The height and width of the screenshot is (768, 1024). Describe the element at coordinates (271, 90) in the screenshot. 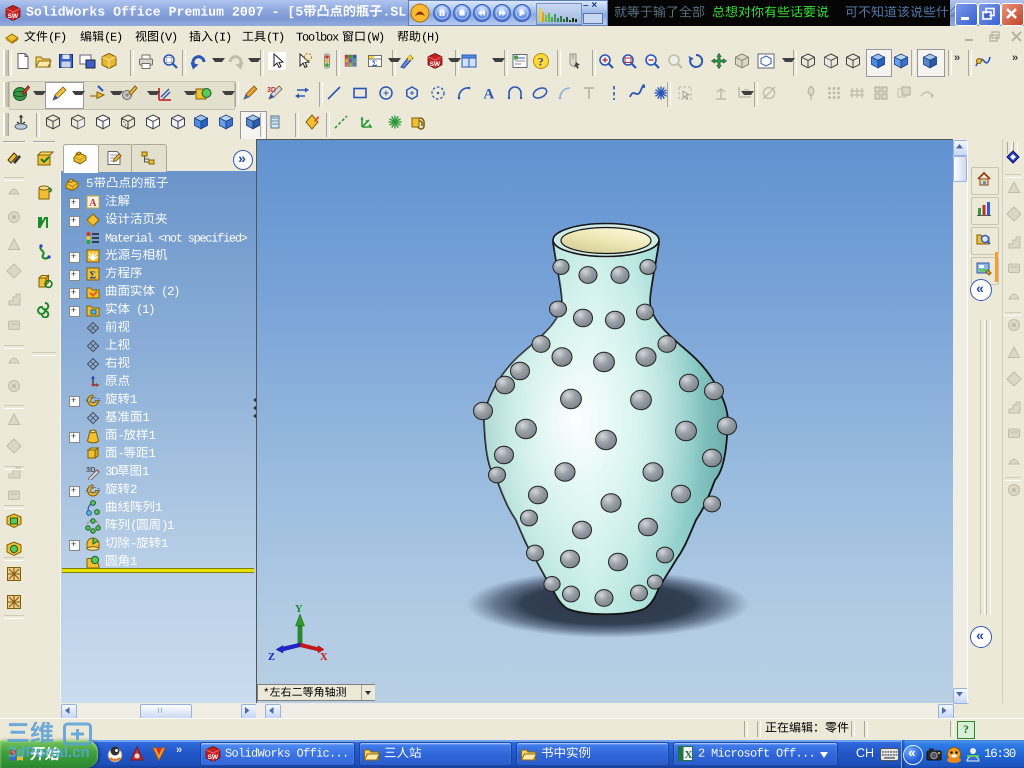

I see `svg-text: 3D` at that location.